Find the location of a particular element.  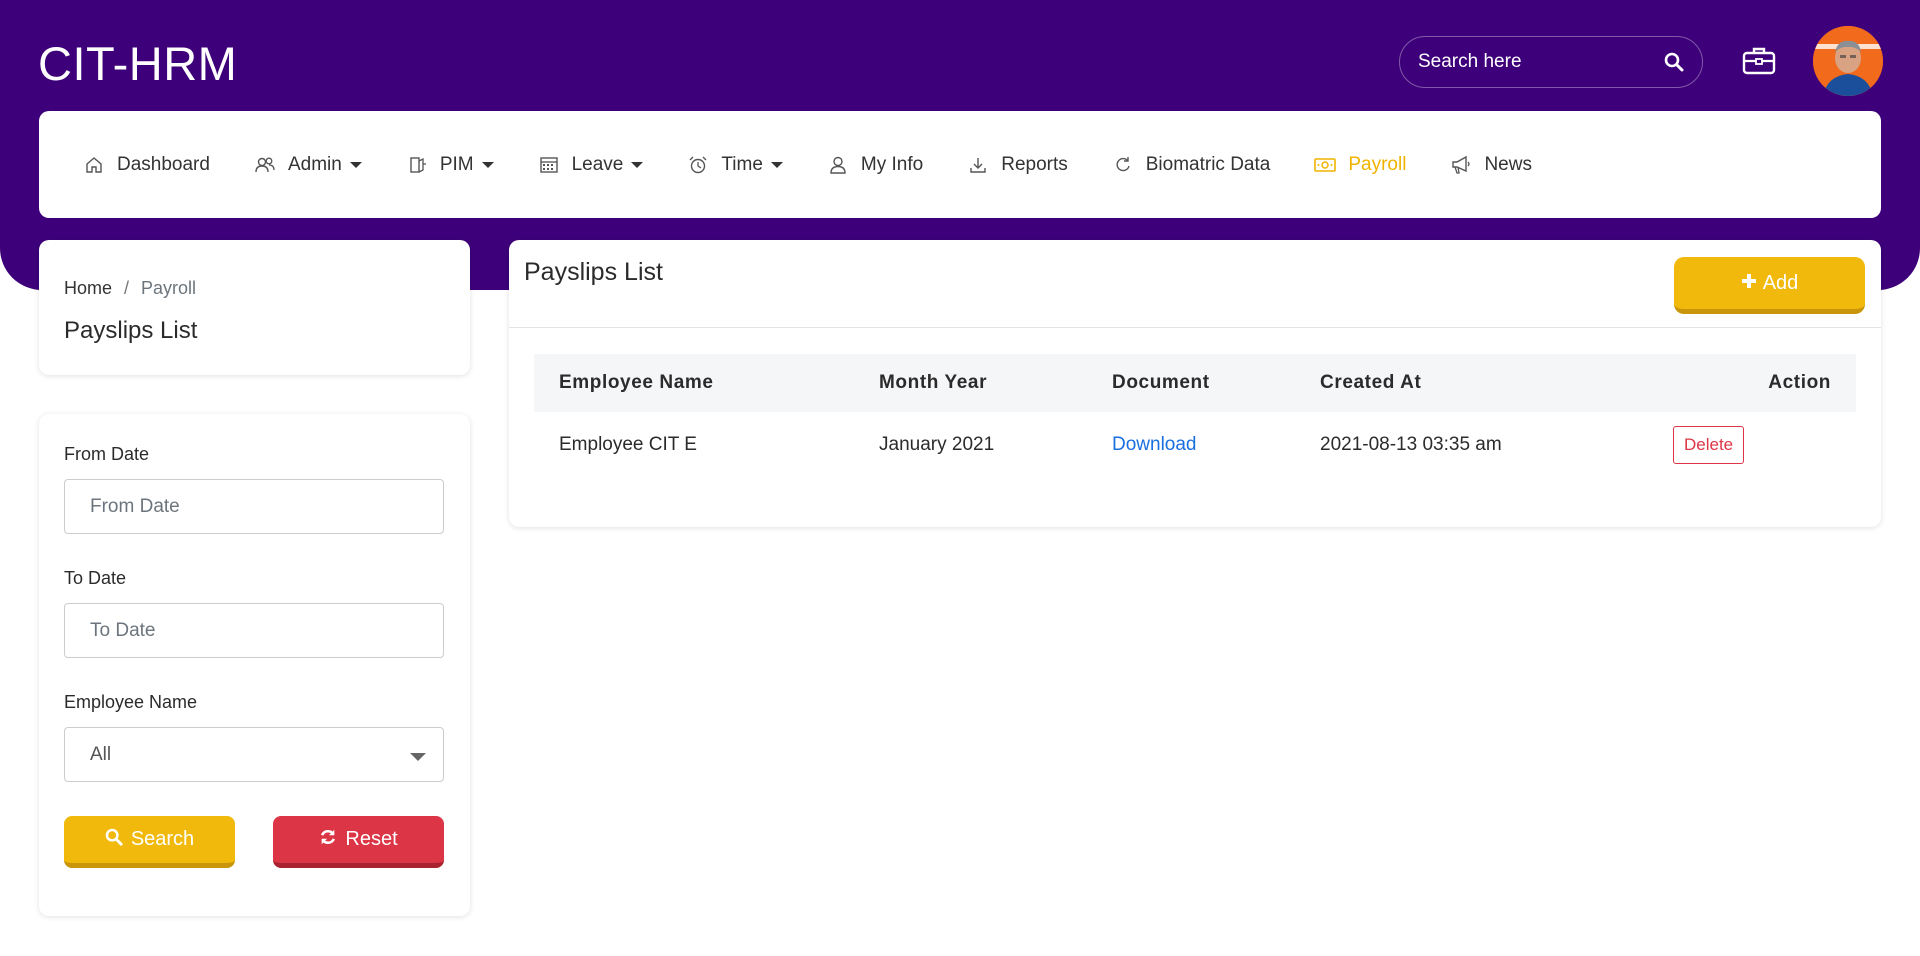

download-link: Download is located at coordinates (1154, 444).